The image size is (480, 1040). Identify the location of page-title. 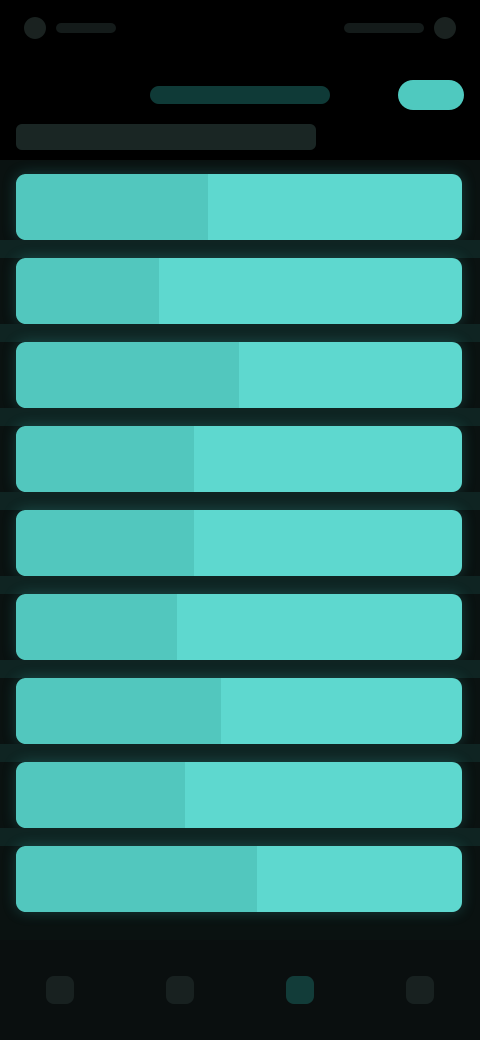
(240, 95).